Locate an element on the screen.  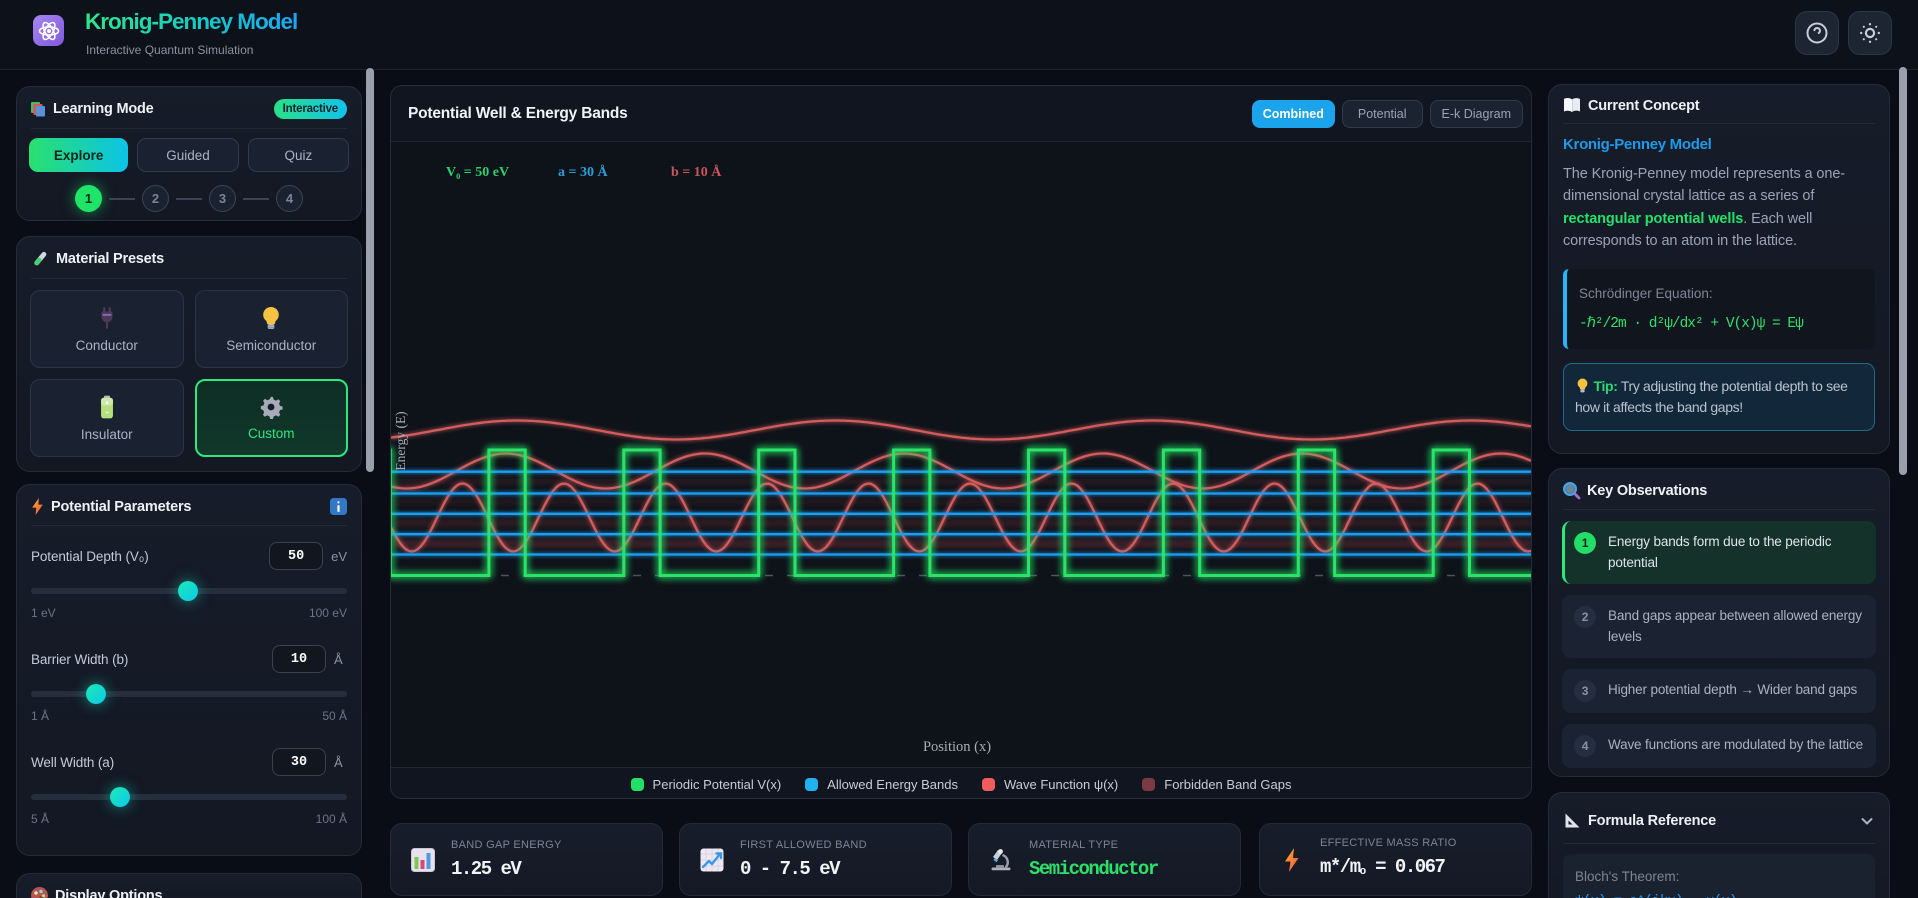
svg-text: V₀ = 50 eV is located at coordinates (477, 172).